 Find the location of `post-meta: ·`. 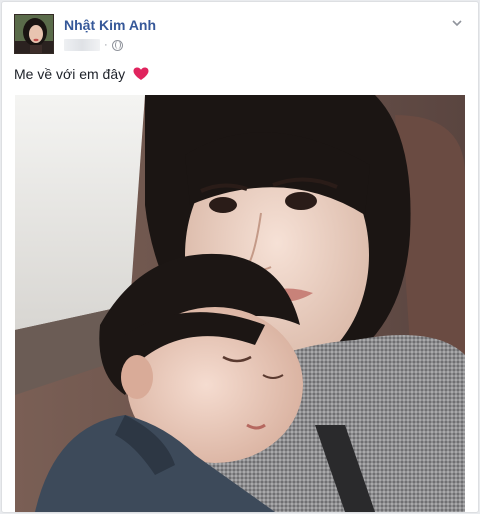

post-meta: · is located at coordinates (93, 45).